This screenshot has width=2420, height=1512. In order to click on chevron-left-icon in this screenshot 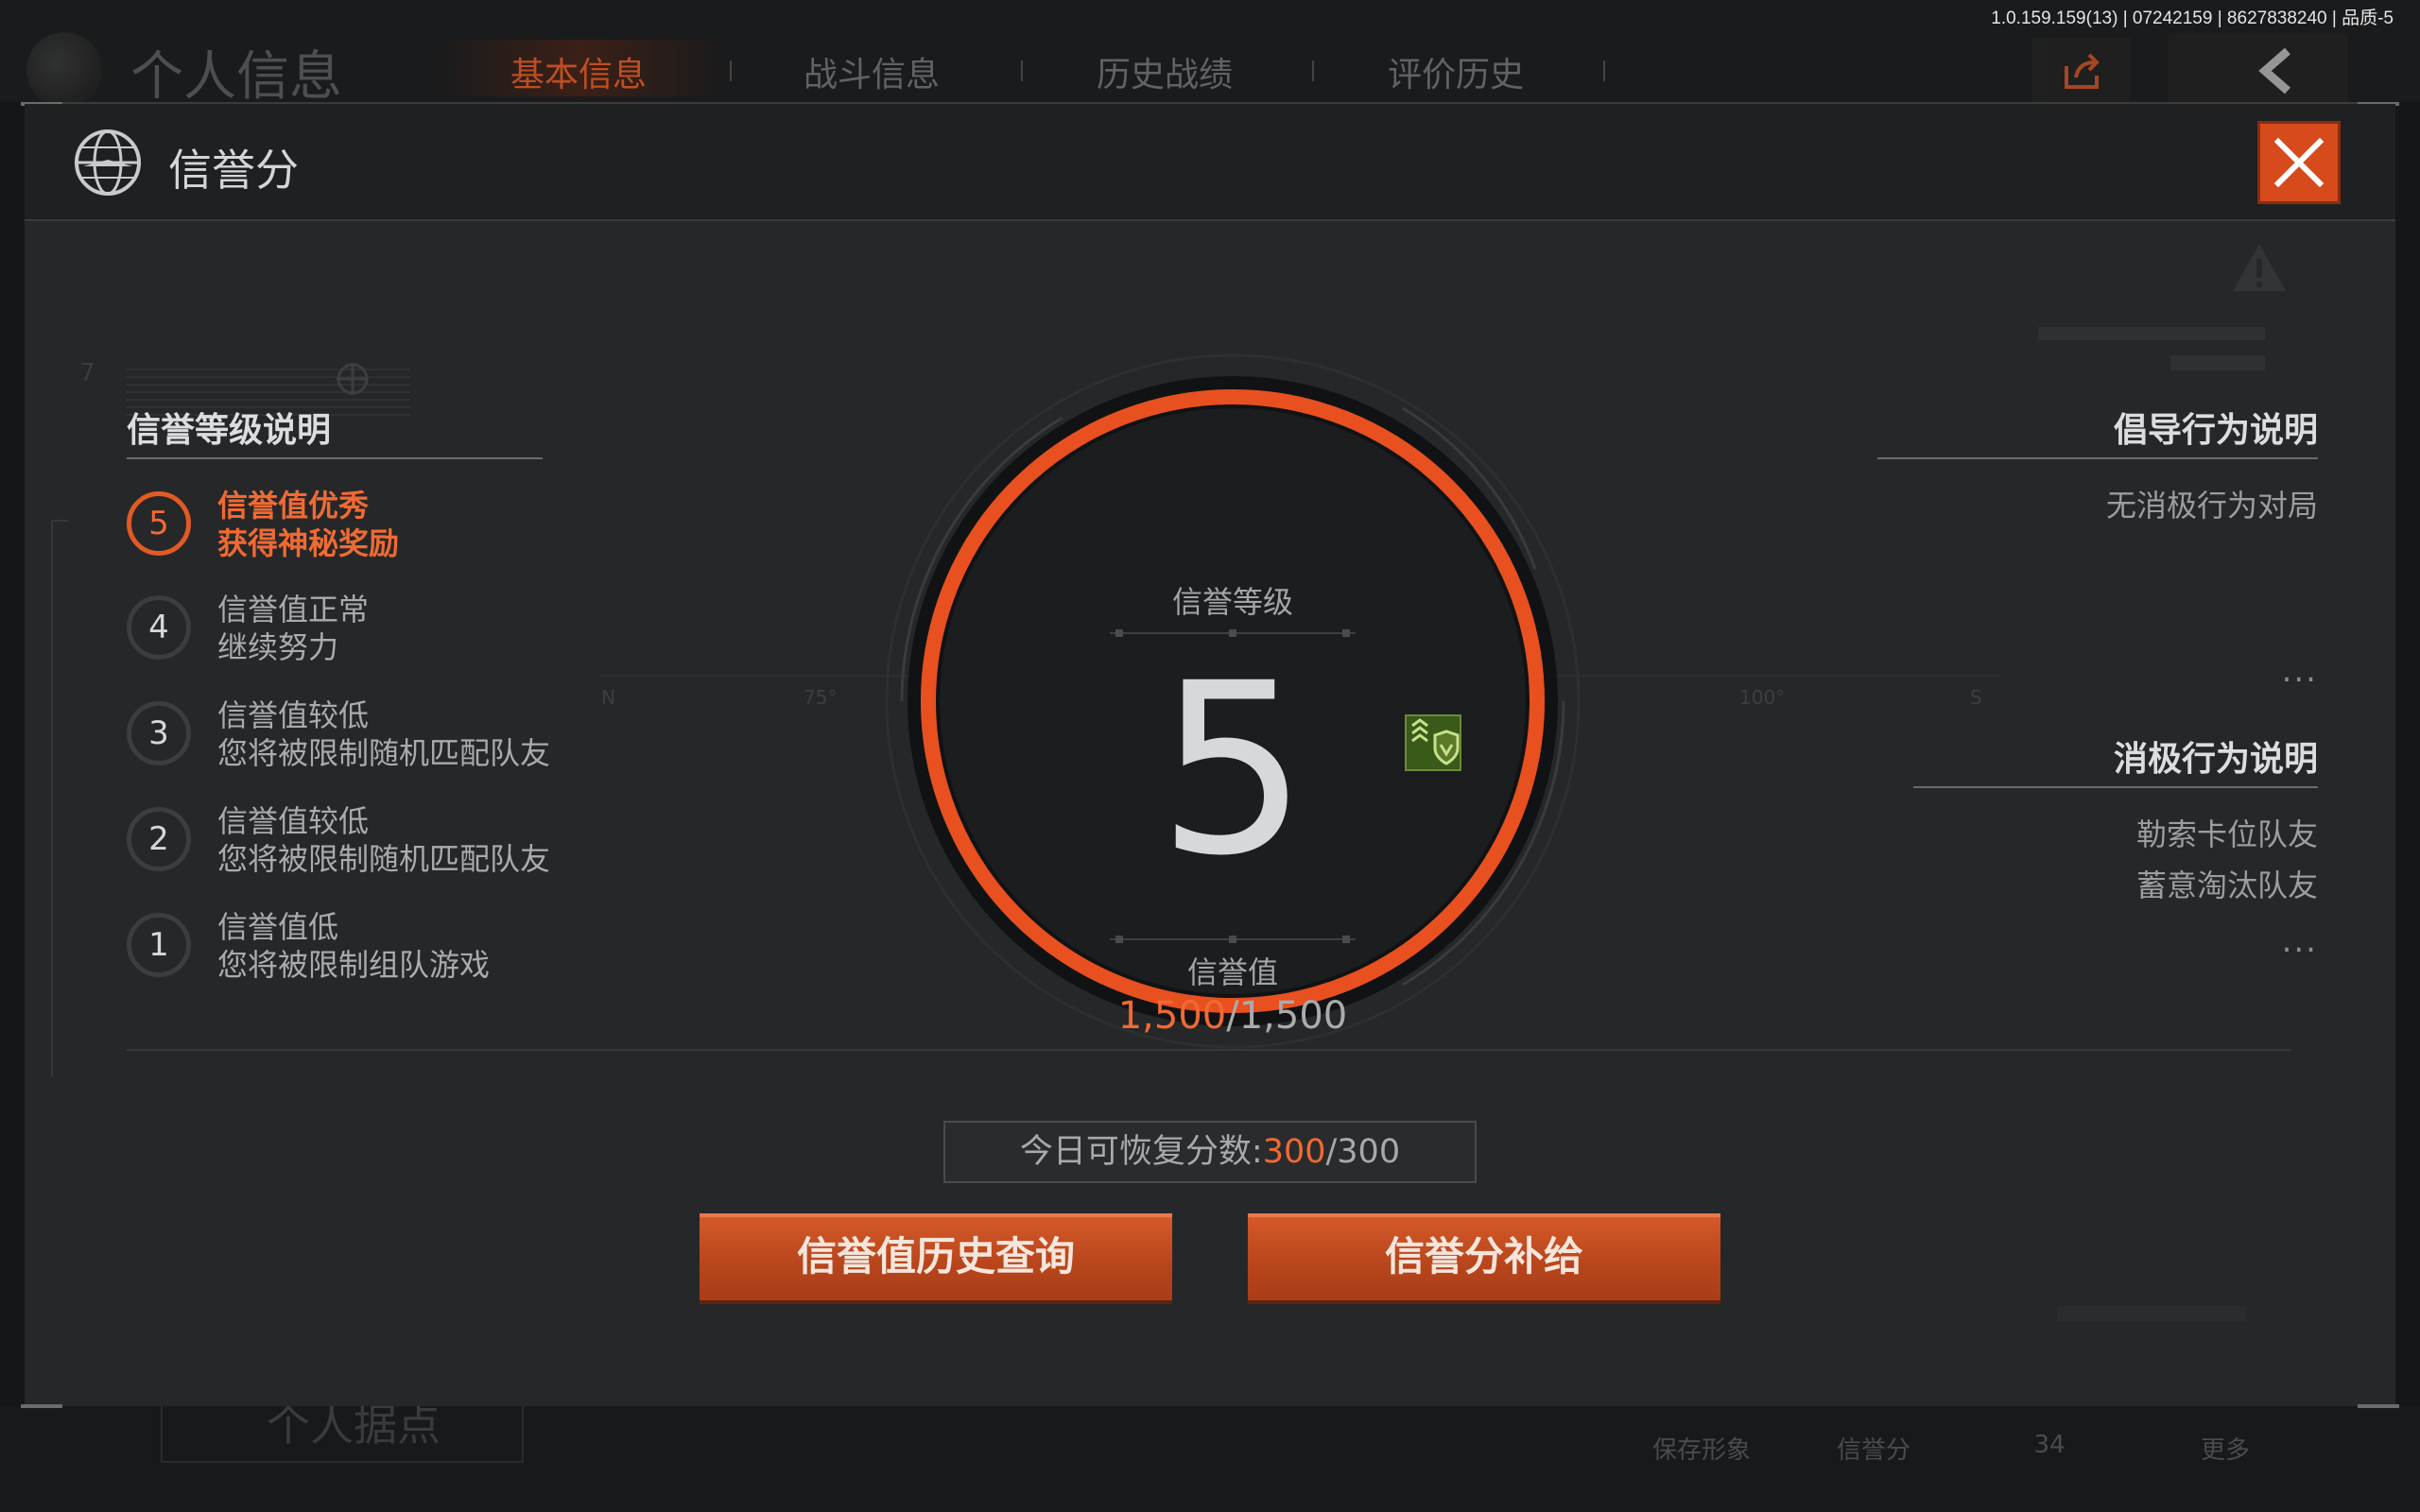, I will do `click(2274, 70)`.